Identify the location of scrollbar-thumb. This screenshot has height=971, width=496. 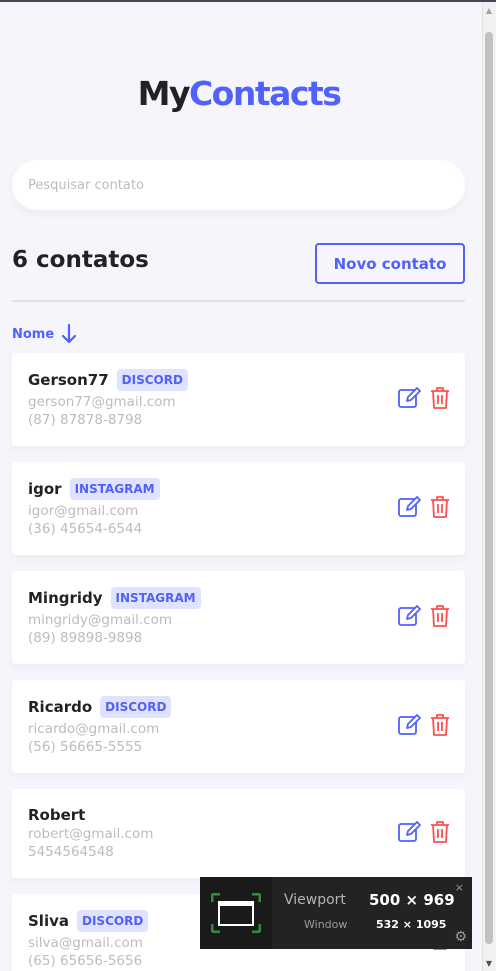
(489, 488).